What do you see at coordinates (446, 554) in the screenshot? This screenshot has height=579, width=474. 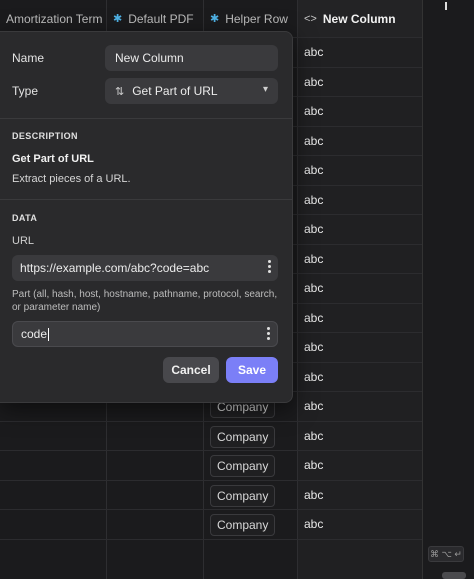 I see `keyboard-shortcut-hint: ⌘ ⌥ ↵` at bounding box center [446, 554].